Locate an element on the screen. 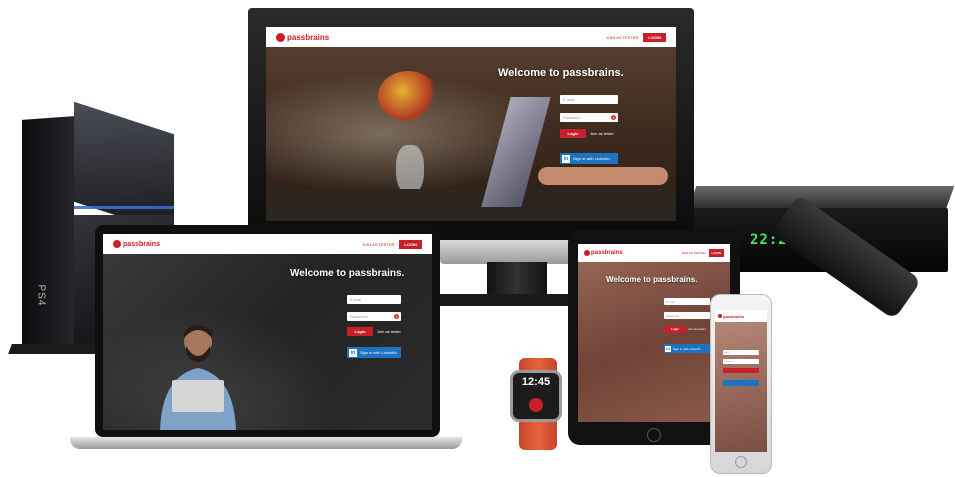 This screenshot has height=477, width=955. flowers is located at coordinates (408, 96).